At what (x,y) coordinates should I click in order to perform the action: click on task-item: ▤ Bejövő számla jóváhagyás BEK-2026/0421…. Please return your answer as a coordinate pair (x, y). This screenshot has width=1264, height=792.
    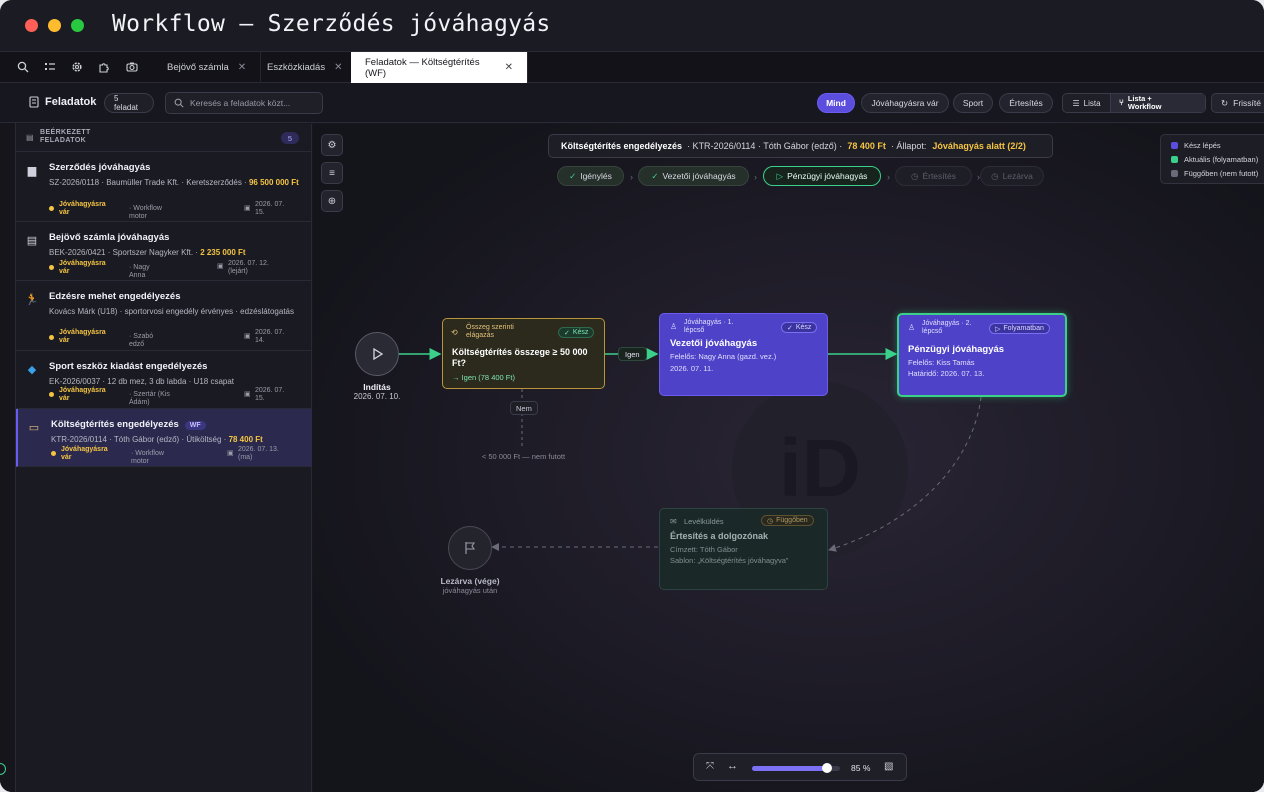
    Looking at the image, I should click on (164, 251).